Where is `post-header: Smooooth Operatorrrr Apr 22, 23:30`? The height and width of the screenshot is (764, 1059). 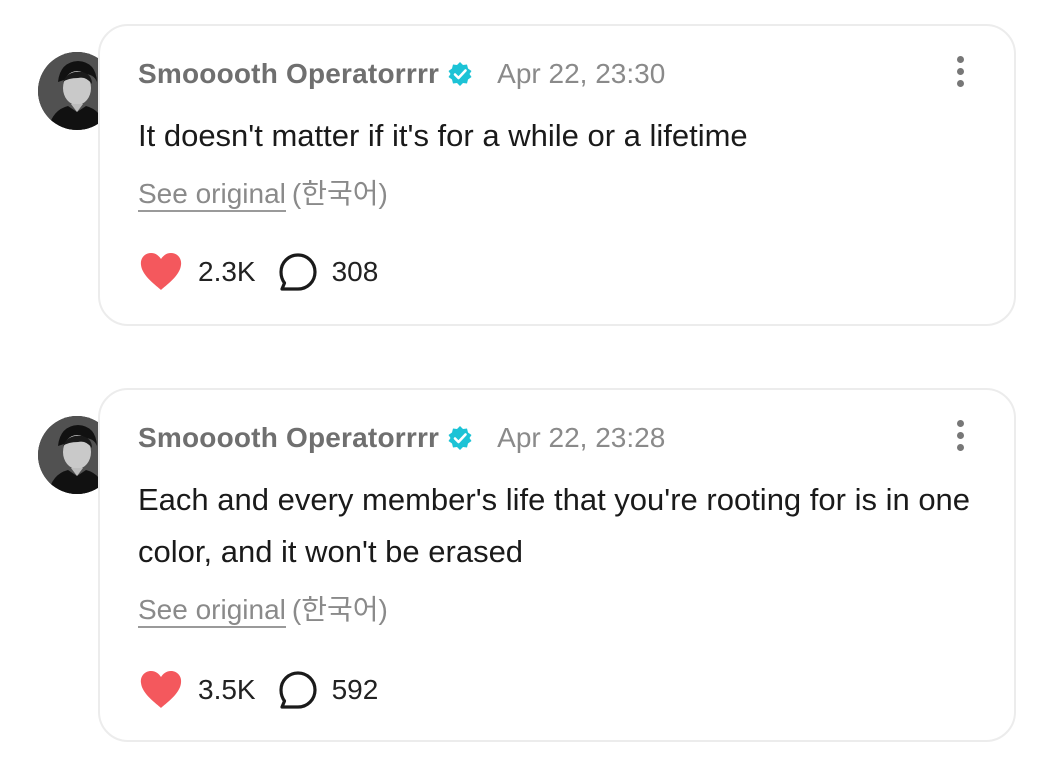 post-header: Smooooth Operatorrrr Apr 22, 23:30 is located at coordinates (401, 74).